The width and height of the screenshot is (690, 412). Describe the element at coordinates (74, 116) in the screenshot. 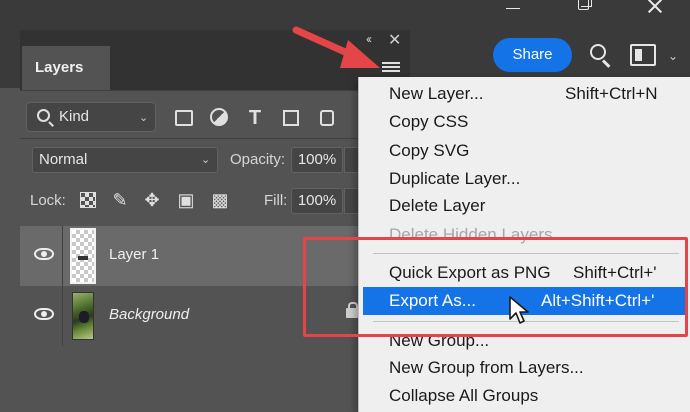

I see `filter-kind-label: Kind` at that location.